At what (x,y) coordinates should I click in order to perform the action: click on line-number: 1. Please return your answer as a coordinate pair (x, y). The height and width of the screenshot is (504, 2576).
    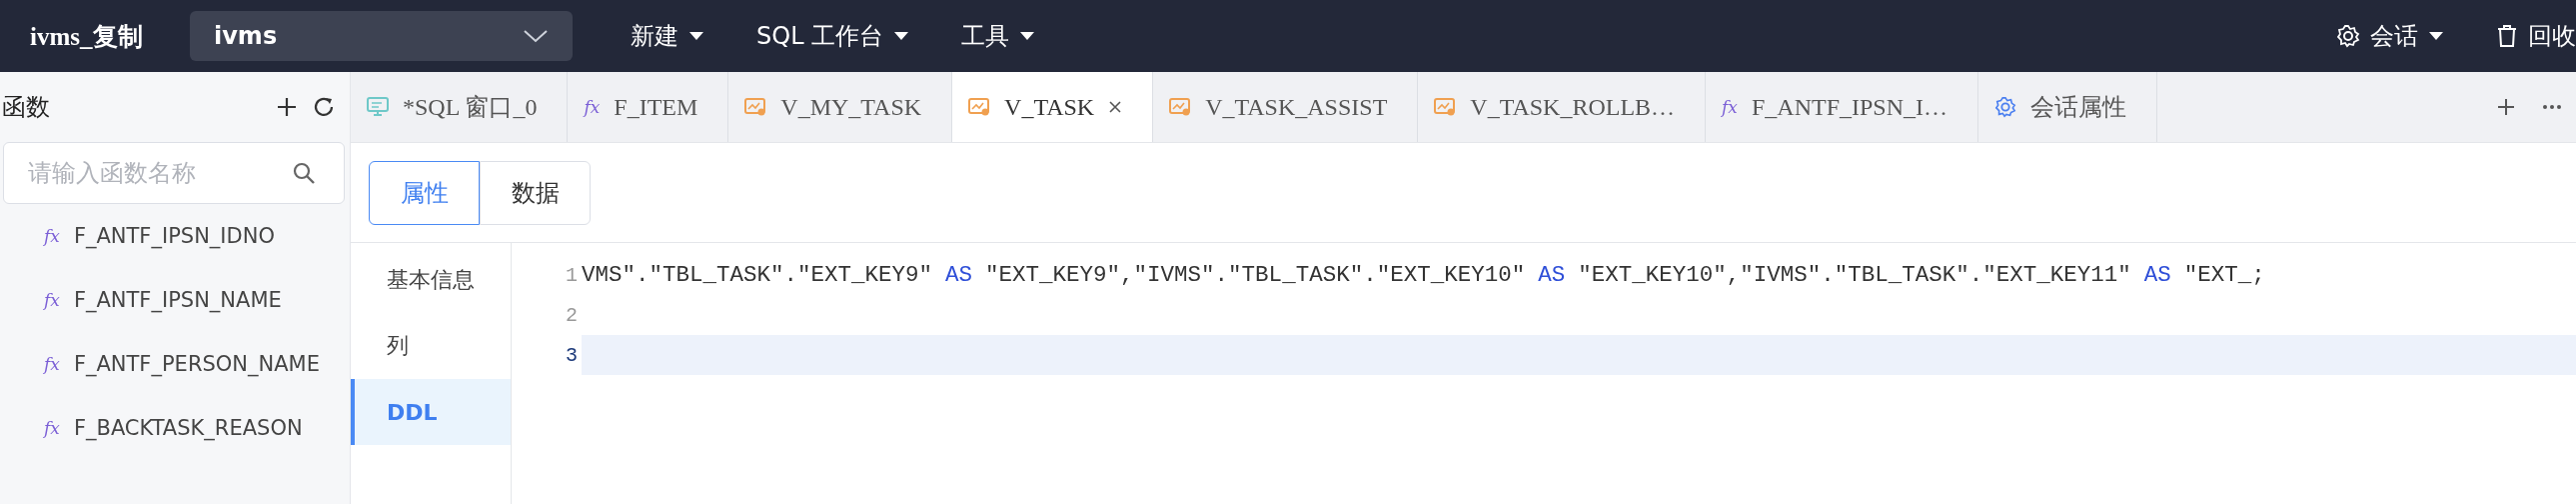
    Looking at the image, I should click on (572, 275).